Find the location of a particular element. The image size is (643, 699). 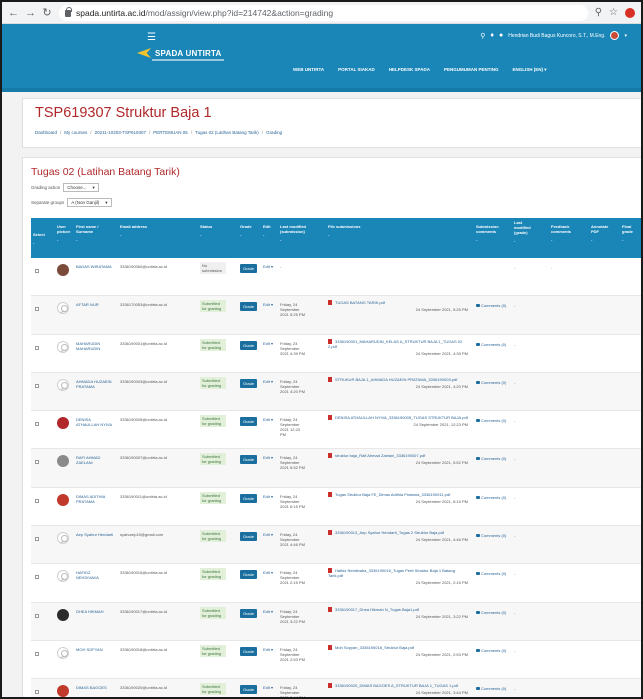

file-link: Moh Sopyan_3336190018_Struktur Baja.pdf is located at coordinates (374, 647).